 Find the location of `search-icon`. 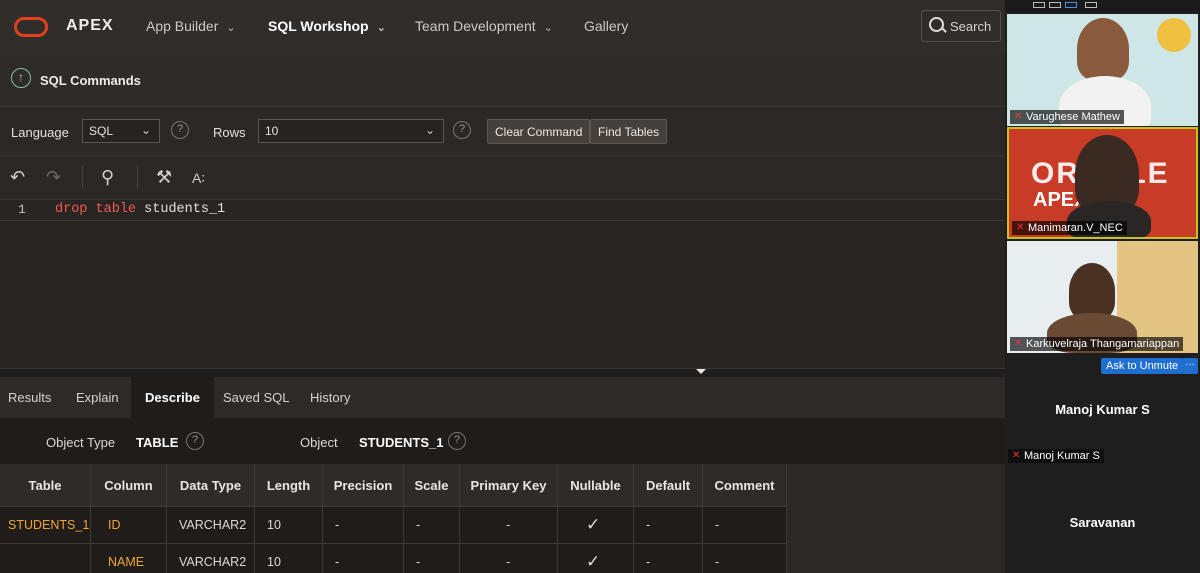

search-icon is located at coordinates (936, 24).